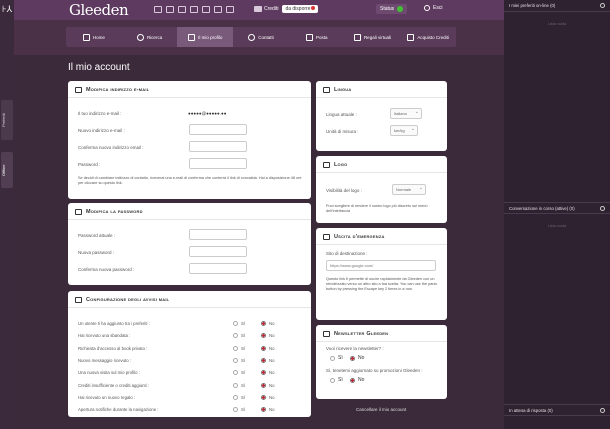  Describe the element at coordinates (347, 253) in the screenshot. I see `destination-label: Sito di destinazione :` at that location.